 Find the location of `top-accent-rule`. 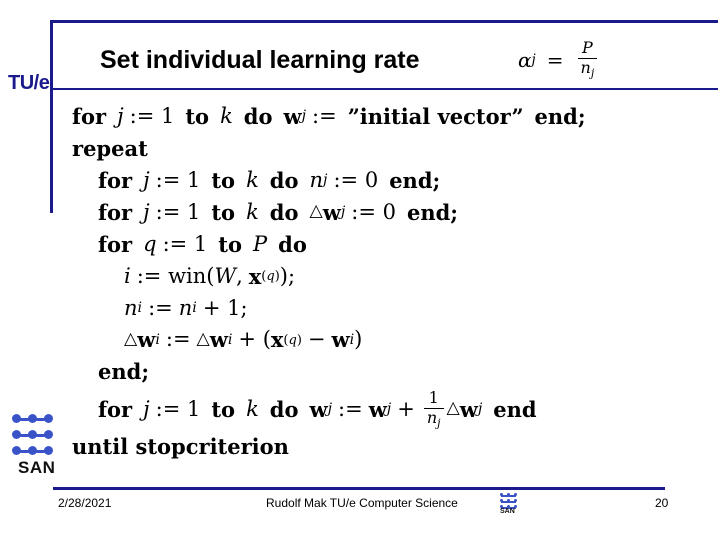

top-accent-rule is located at coordinates (384, 21).